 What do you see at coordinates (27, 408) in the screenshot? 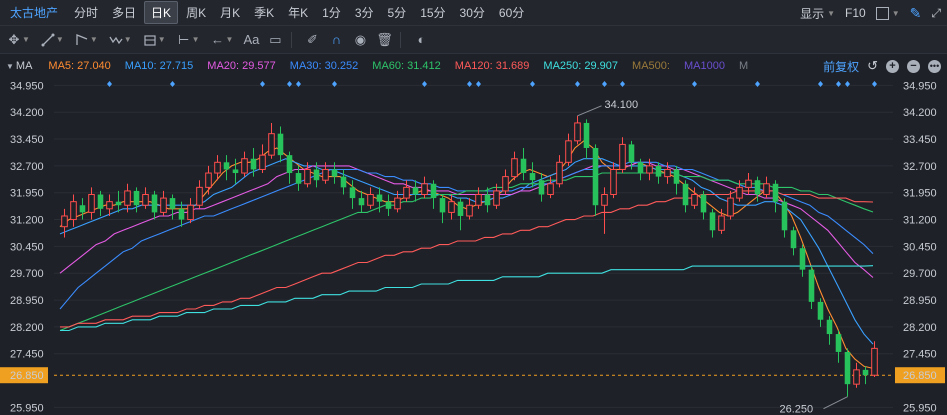
I see `y-tick-left: 25.950` at bounding box center [27, 408].